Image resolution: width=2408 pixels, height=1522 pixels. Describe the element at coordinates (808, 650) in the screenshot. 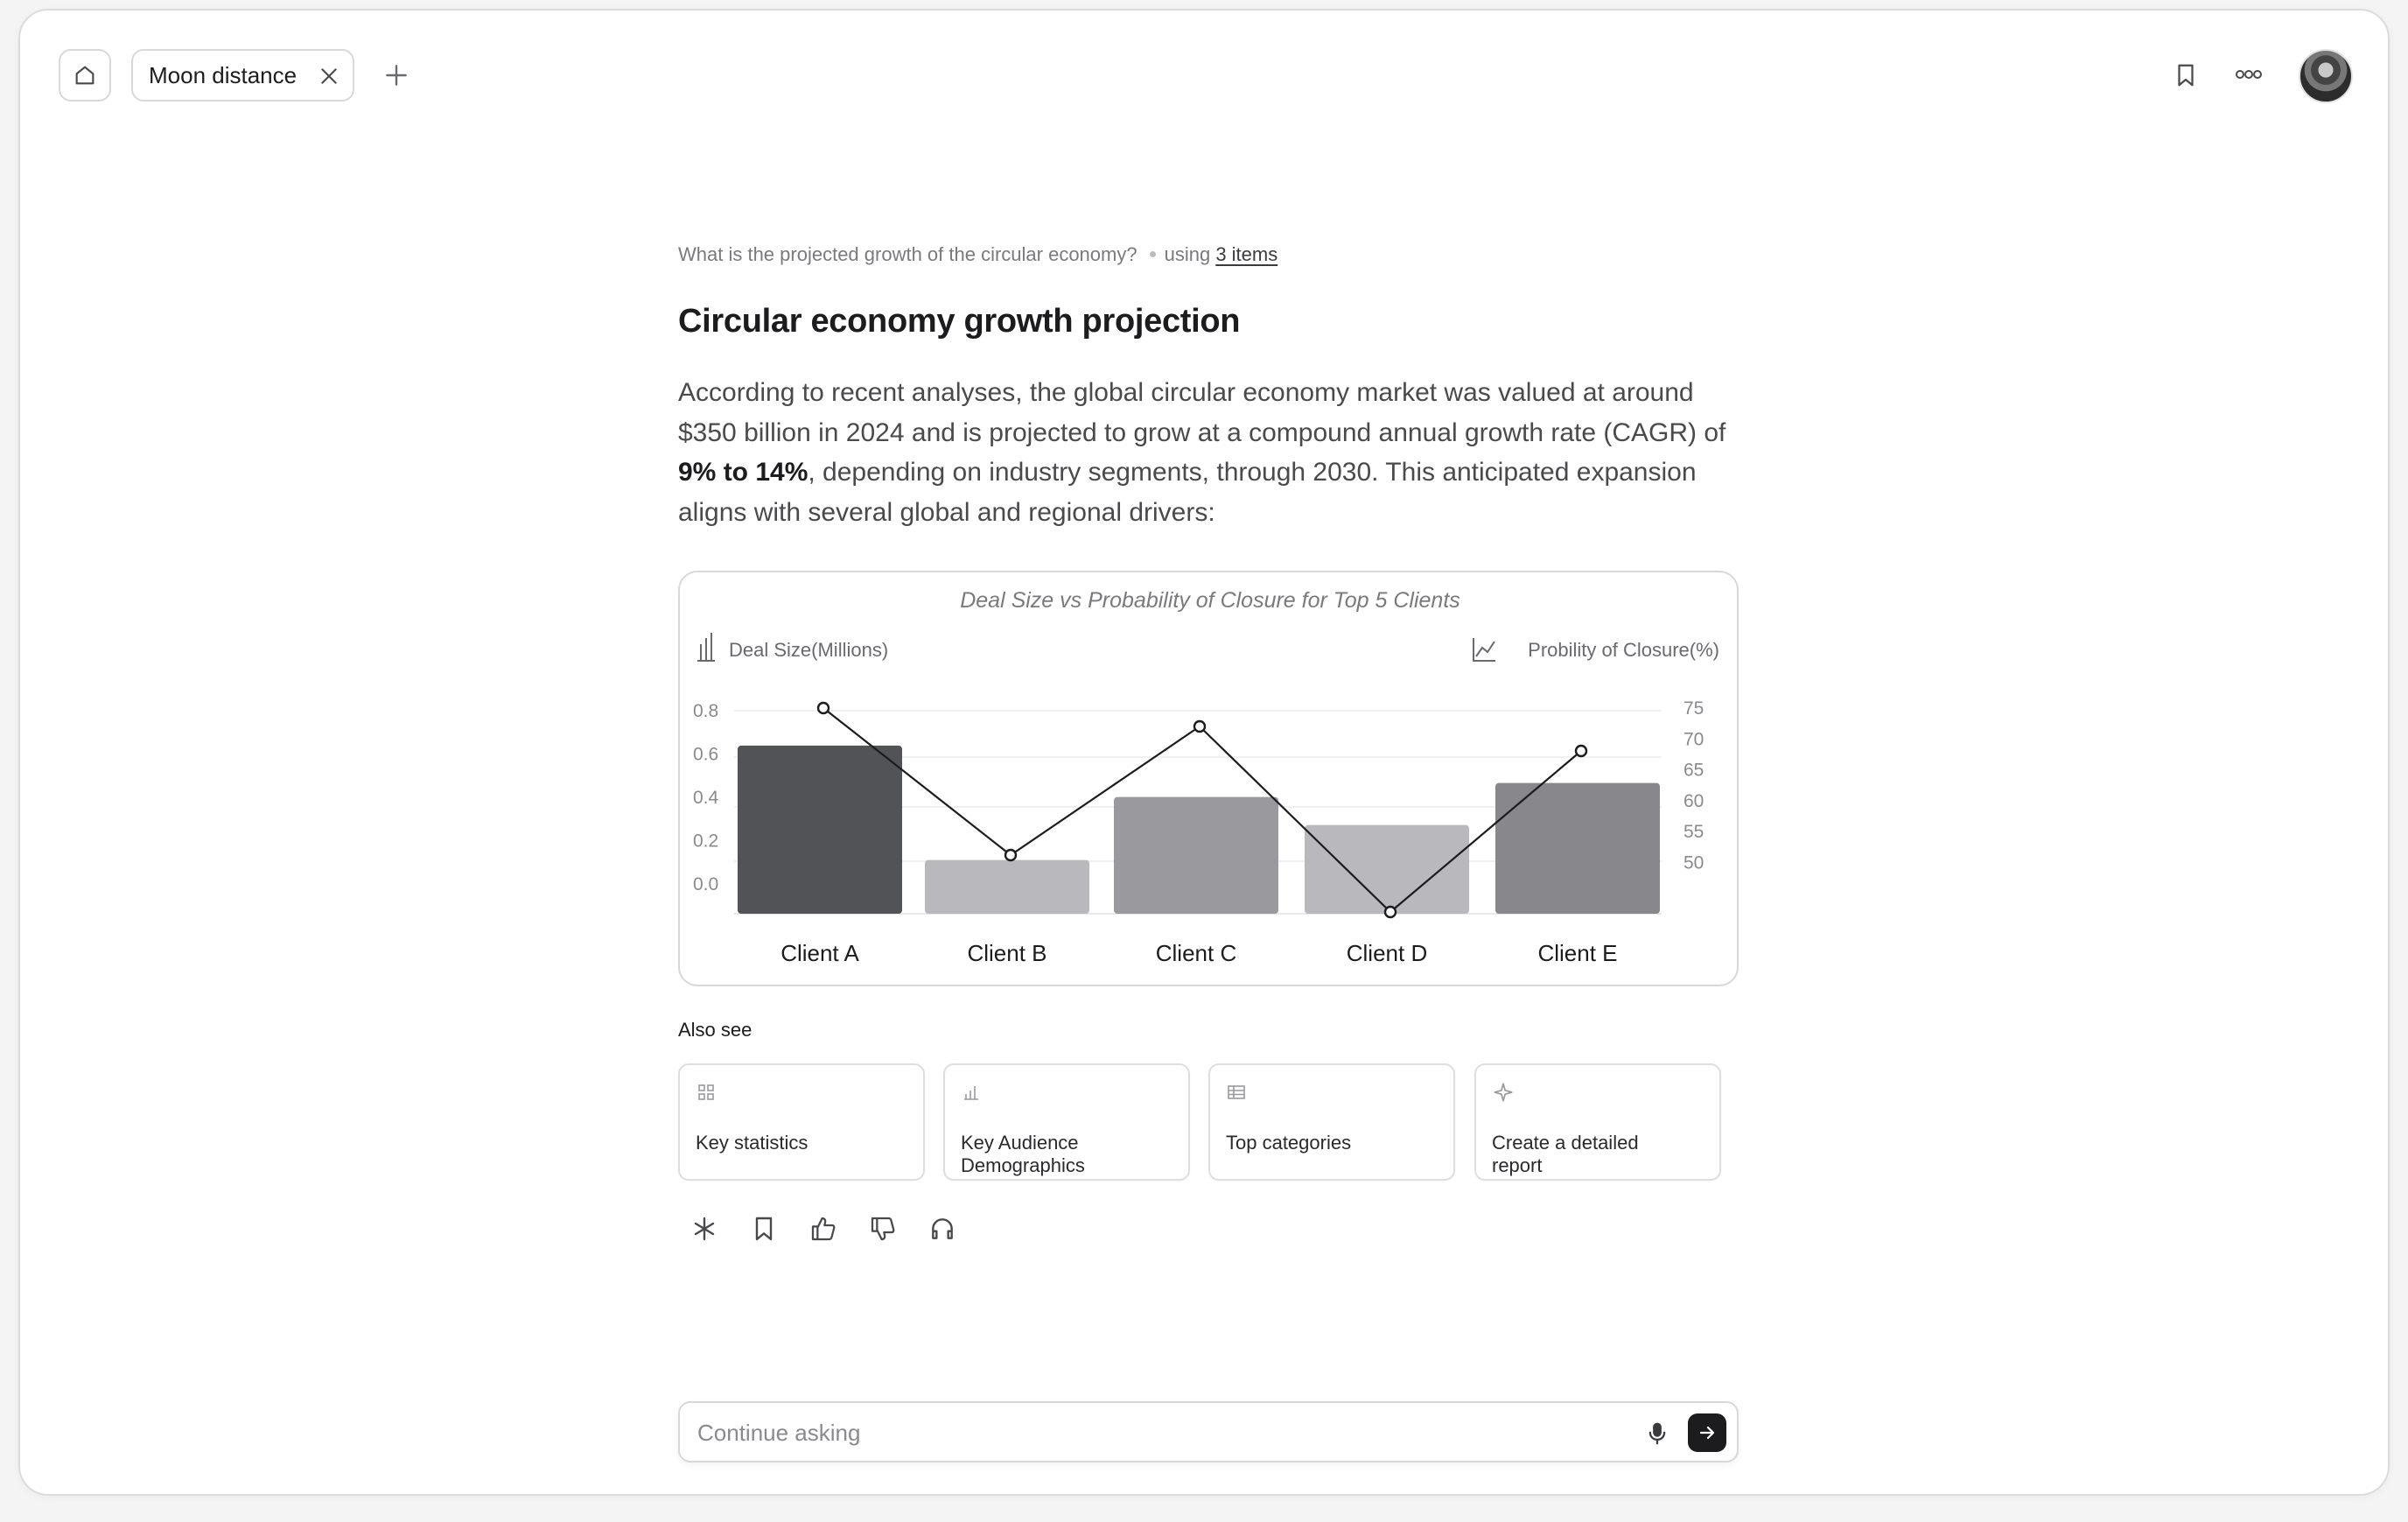

I see `left-axis-label: Deal Size(Millions)` at that location.